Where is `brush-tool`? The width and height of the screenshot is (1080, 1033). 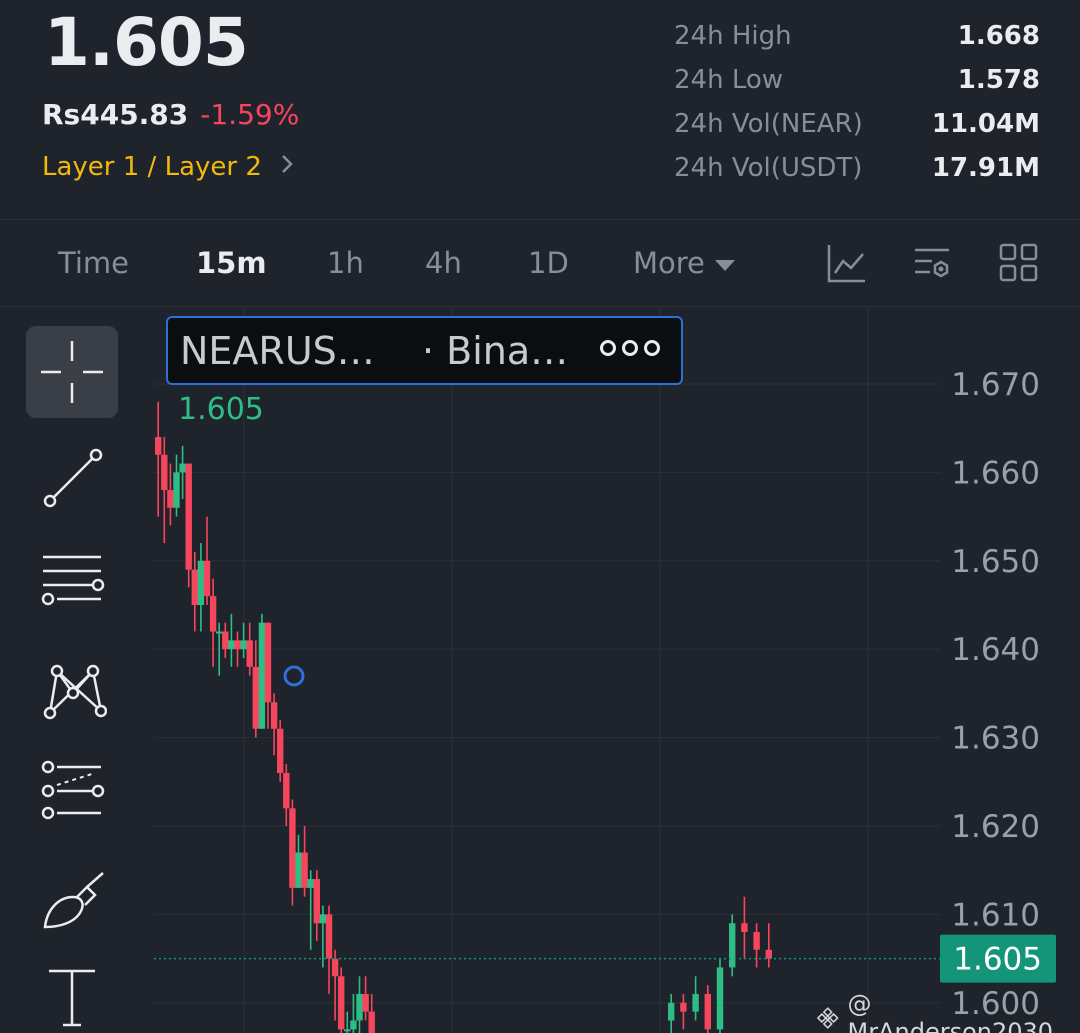 brush-tool is located at coordinates (72, 898).